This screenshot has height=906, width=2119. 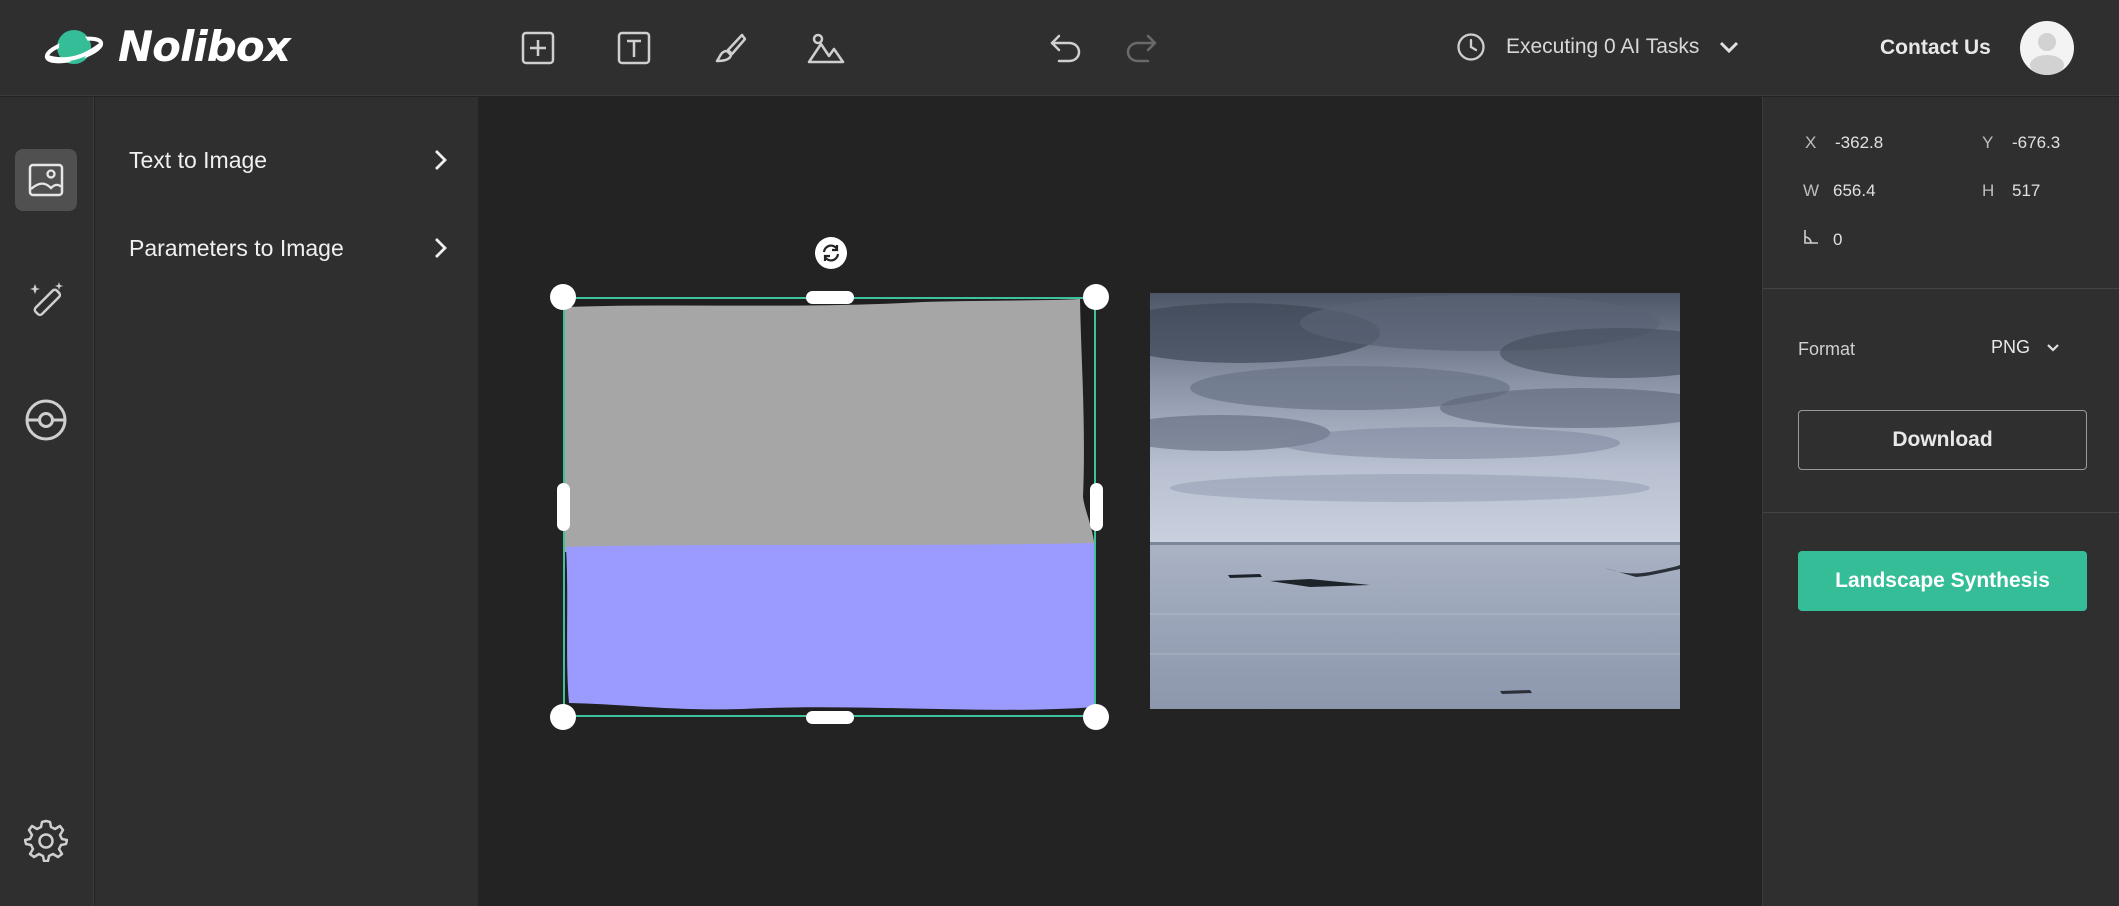 I want to click on image-gallery-icon, so click(x=46, y=180).